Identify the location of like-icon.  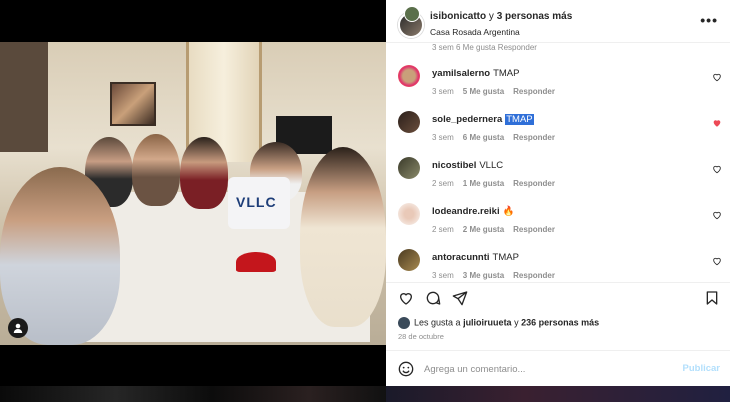
(406, 298).